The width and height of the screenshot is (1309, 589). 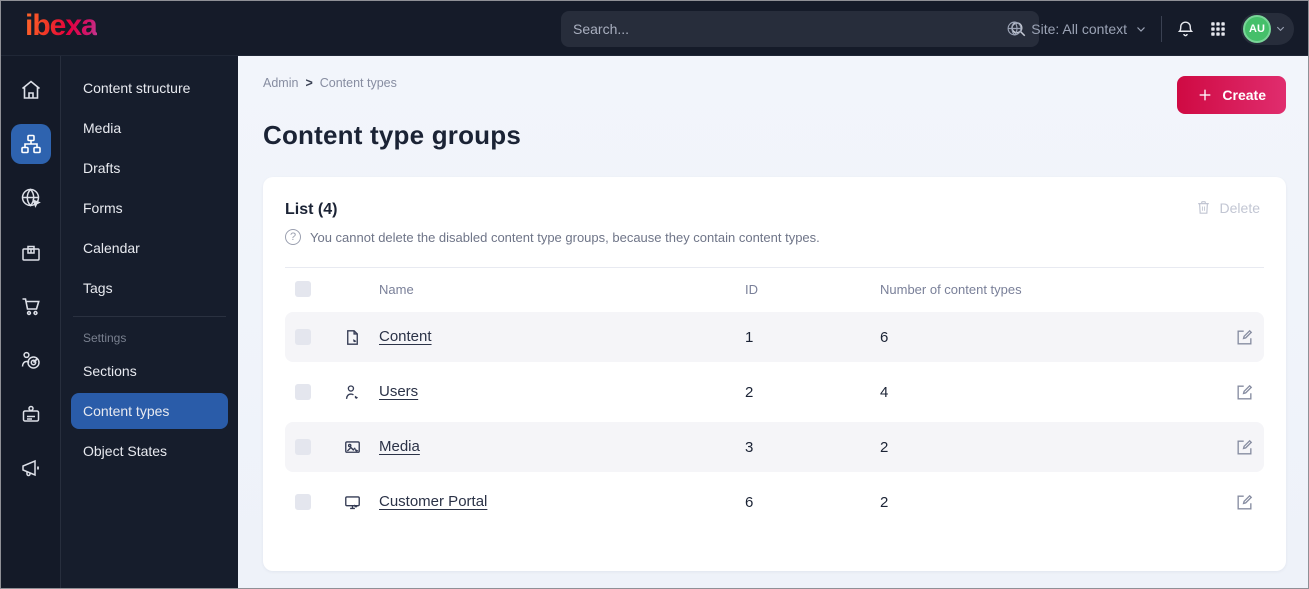 What do you see at coordinates (392, 135) in the screenshot?
I see `page-title: Content type groups` at bounding box center [392, 135].